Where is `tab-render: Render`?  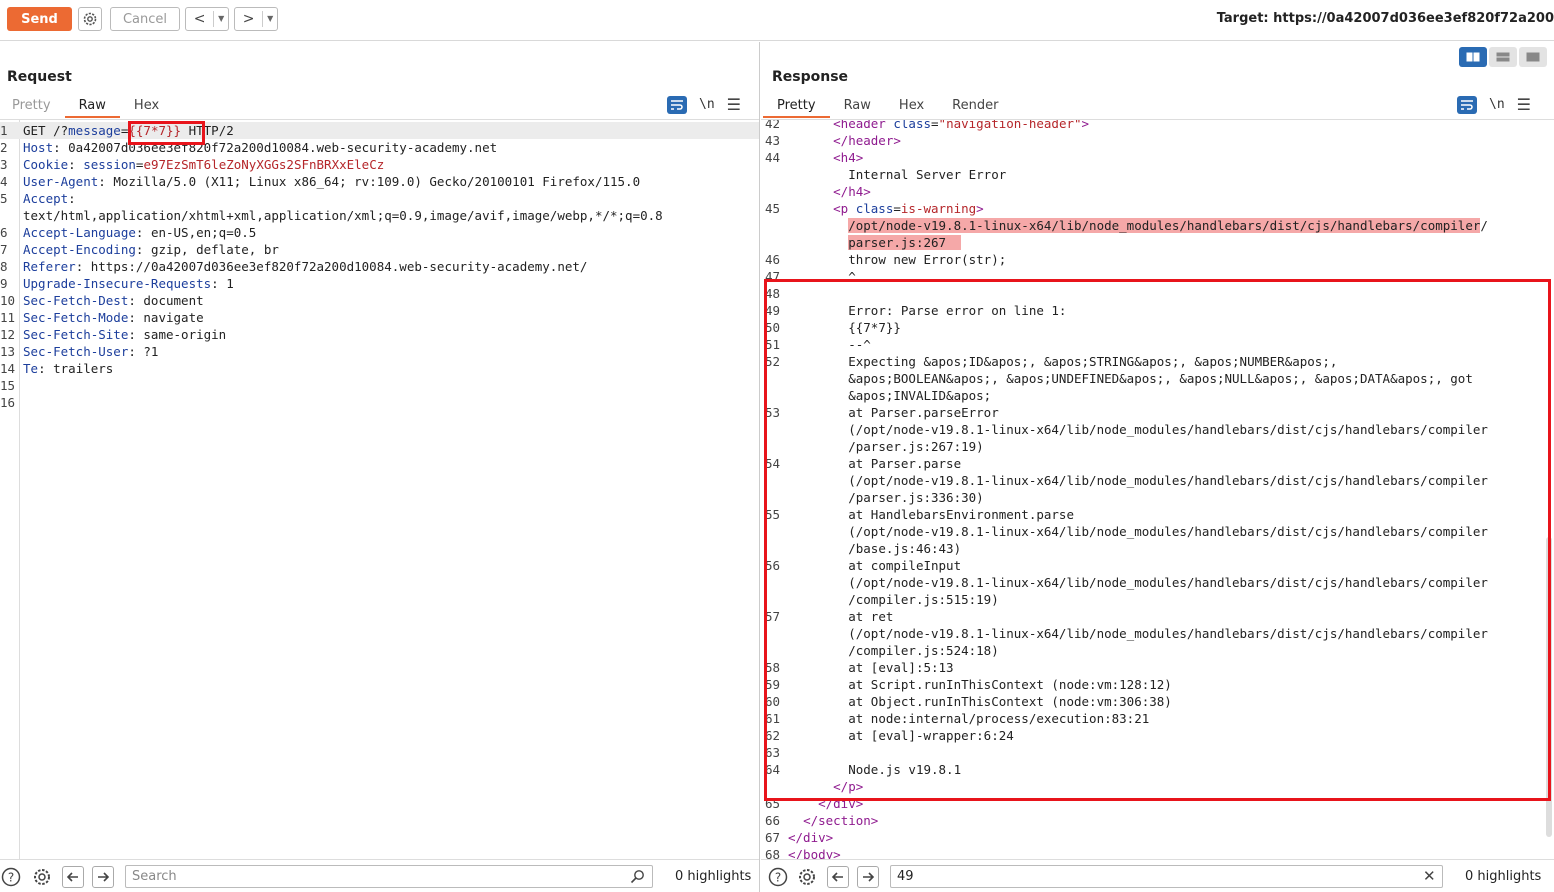 tab-render: Render is located at coordinates (975, 106).